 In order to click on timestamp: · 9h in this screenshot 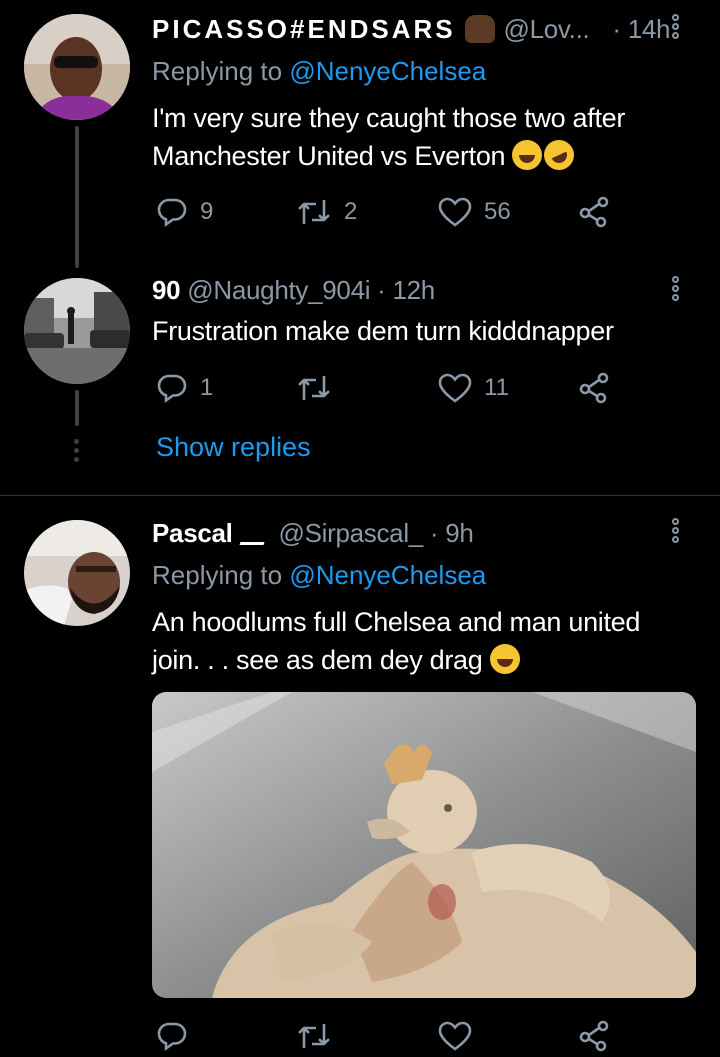, I will do `click(452, 533)`.